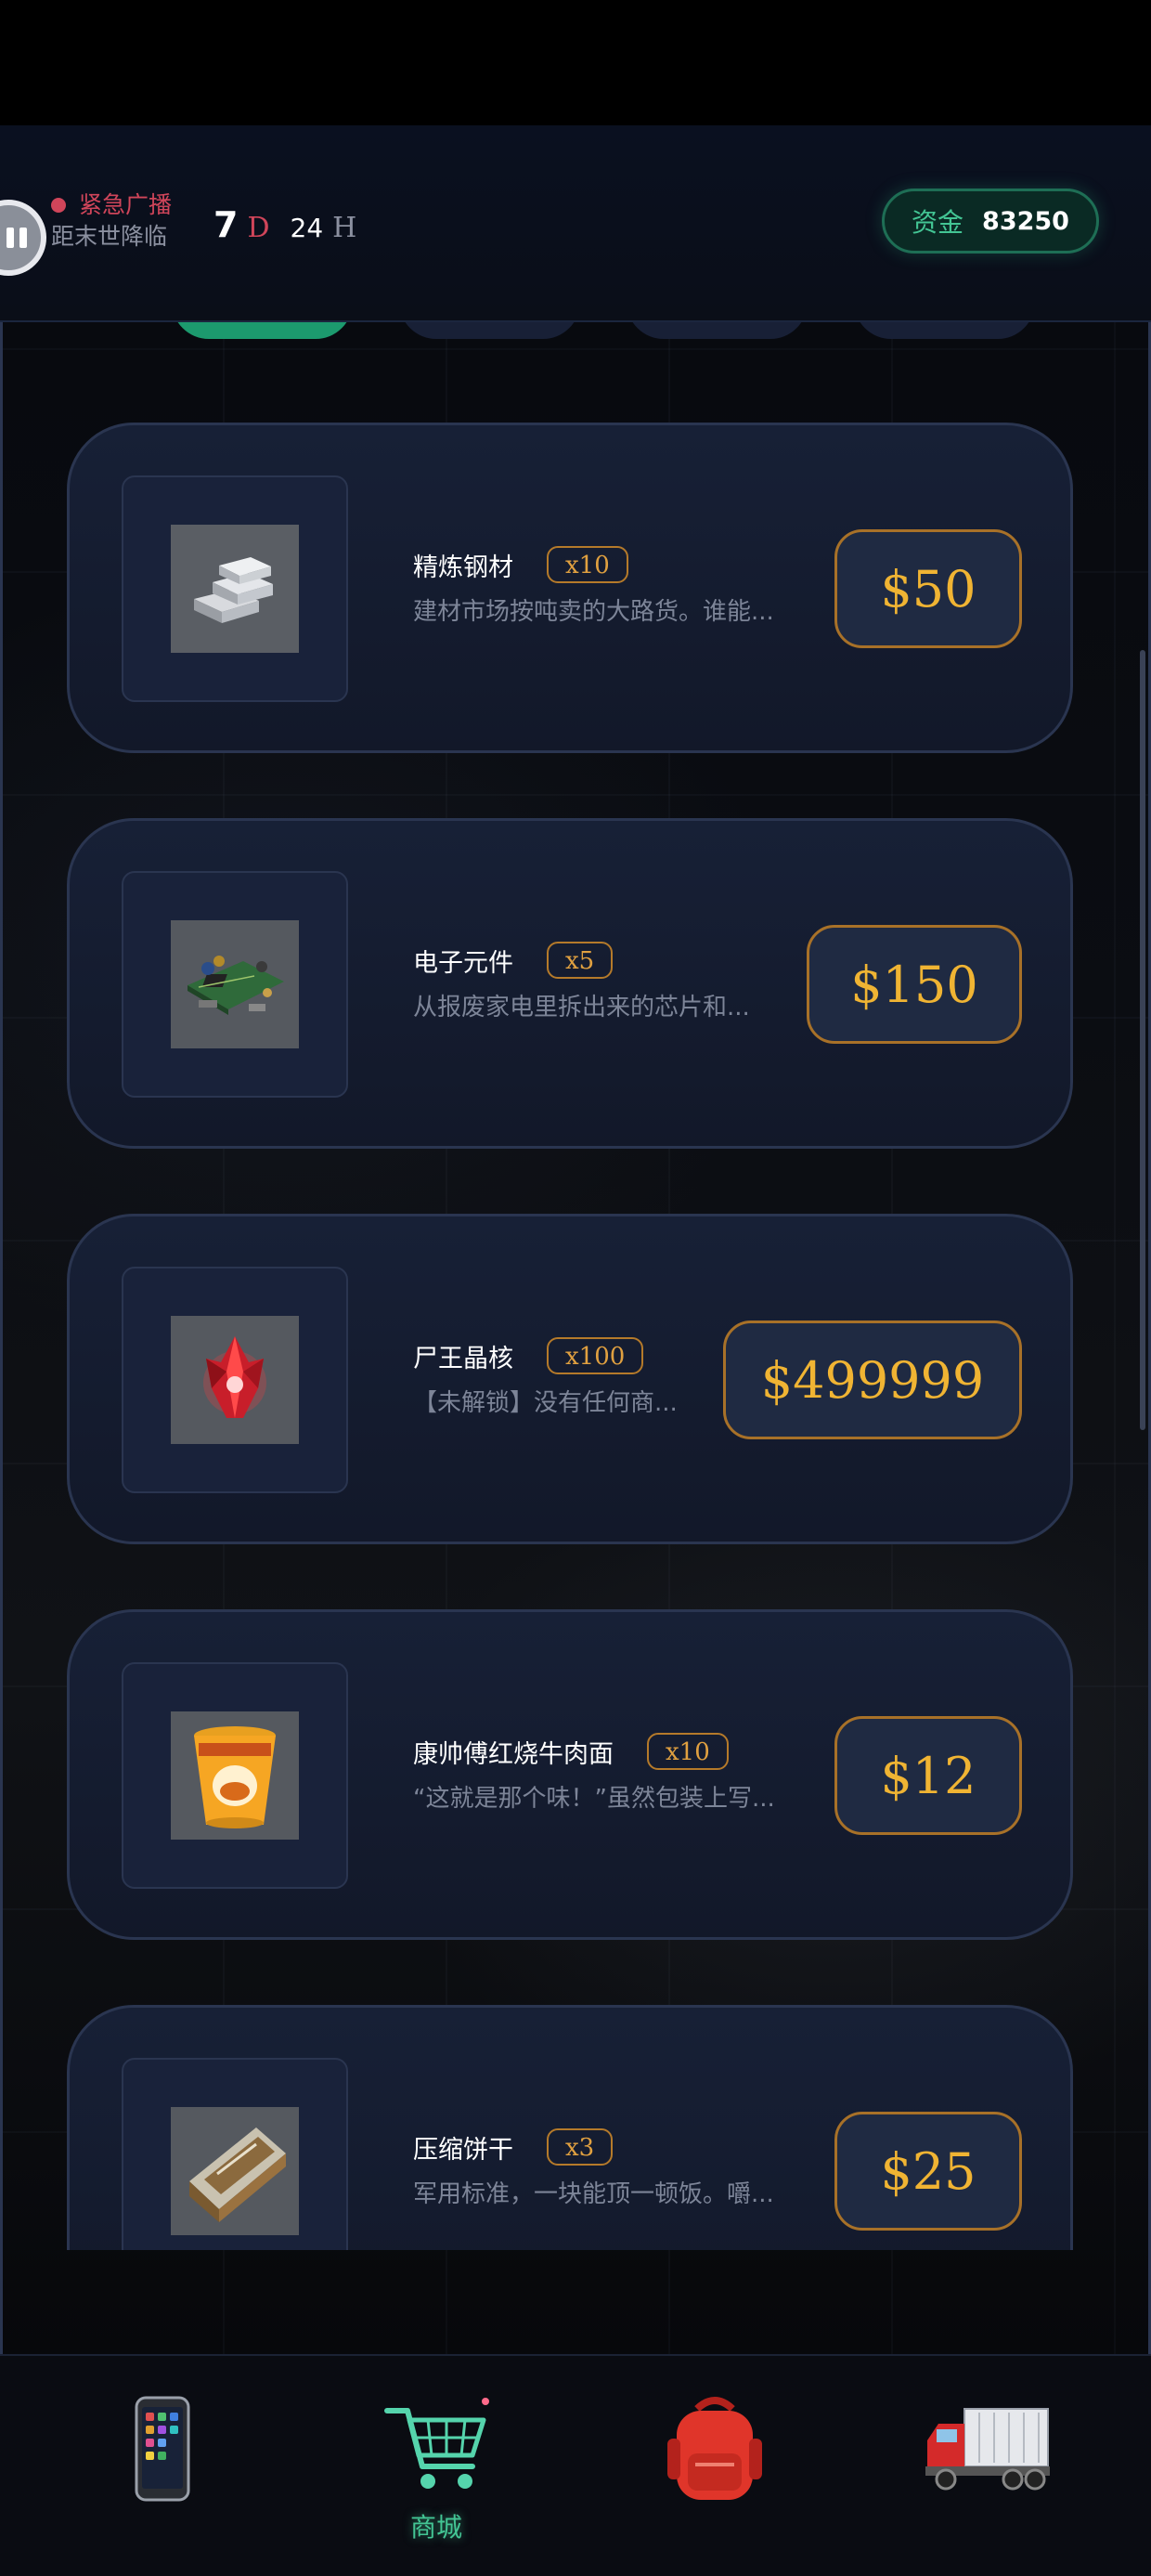  I want to click on nav-item-shop: 商城, so click(436, 2472).